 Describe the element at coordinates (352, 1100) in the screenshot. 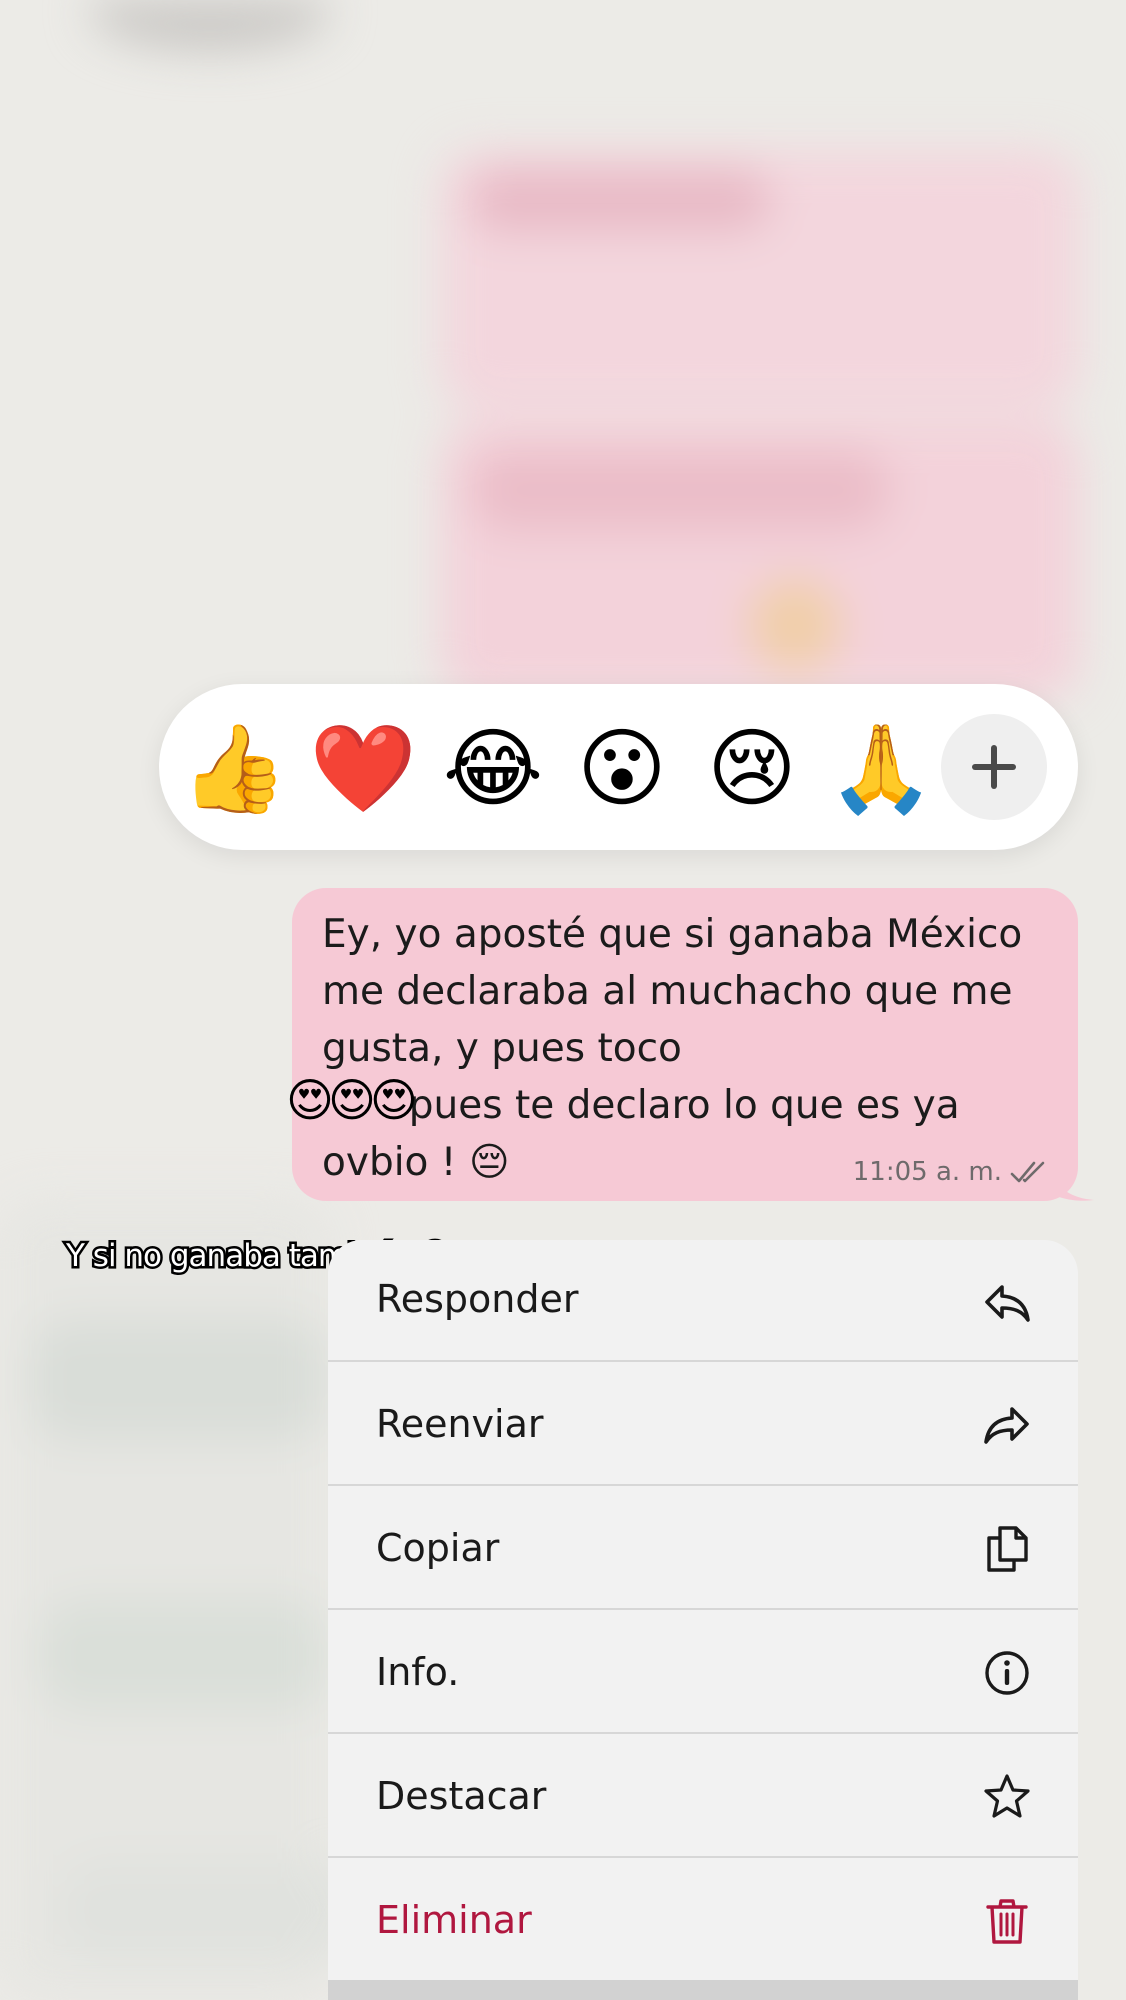

I see `message-emoji-overlay: 😍😍😍` at that location.